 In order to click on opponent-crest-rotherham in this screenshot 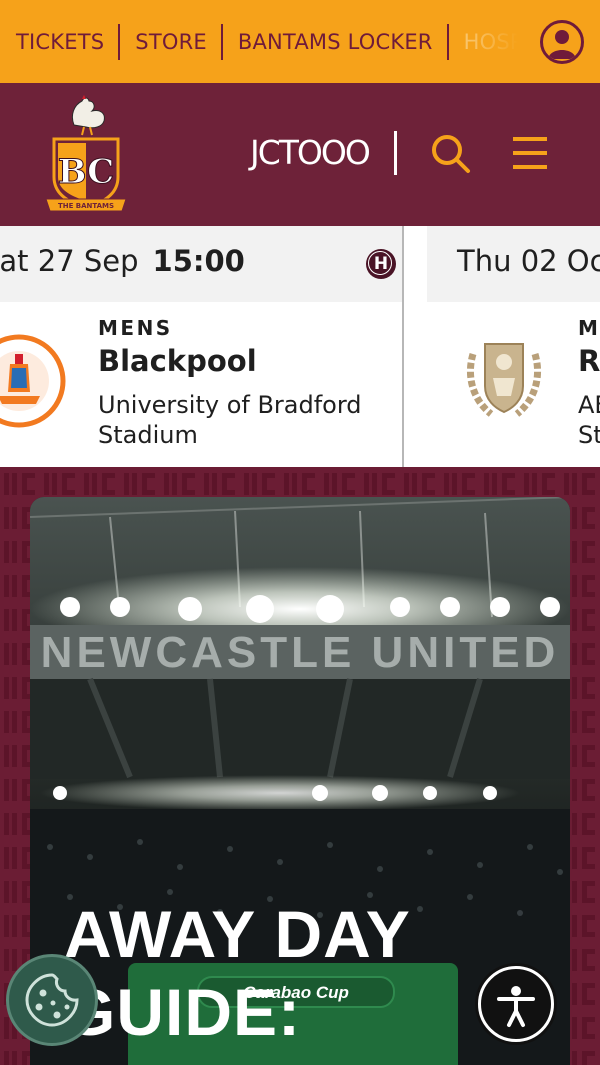, I will do `click(504, 380)`.